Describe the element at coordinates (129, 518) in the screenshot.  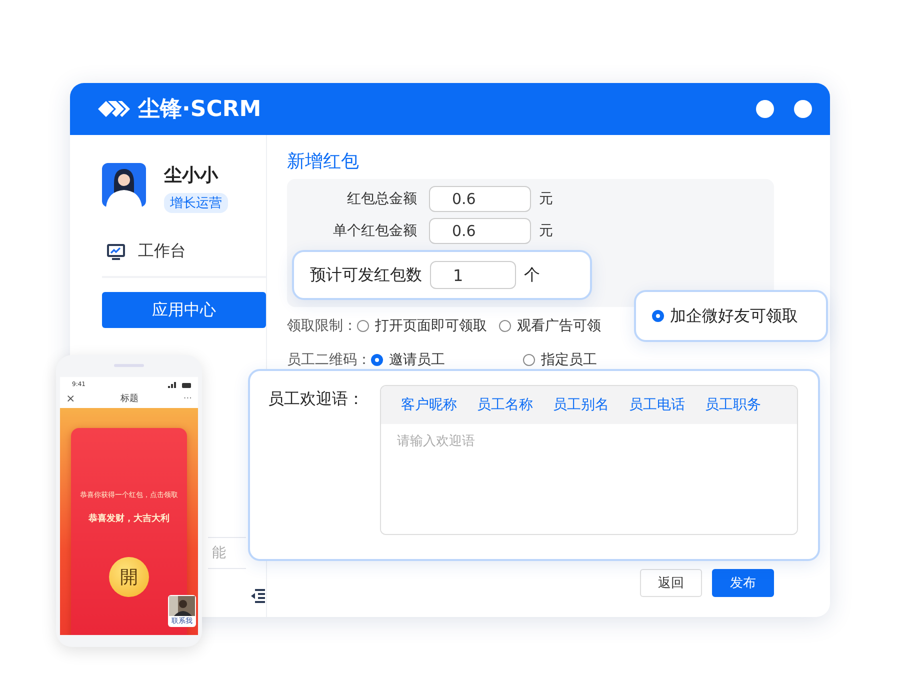
I see `envelope-slogan: 恭喜发财，大吉大利` at that location.